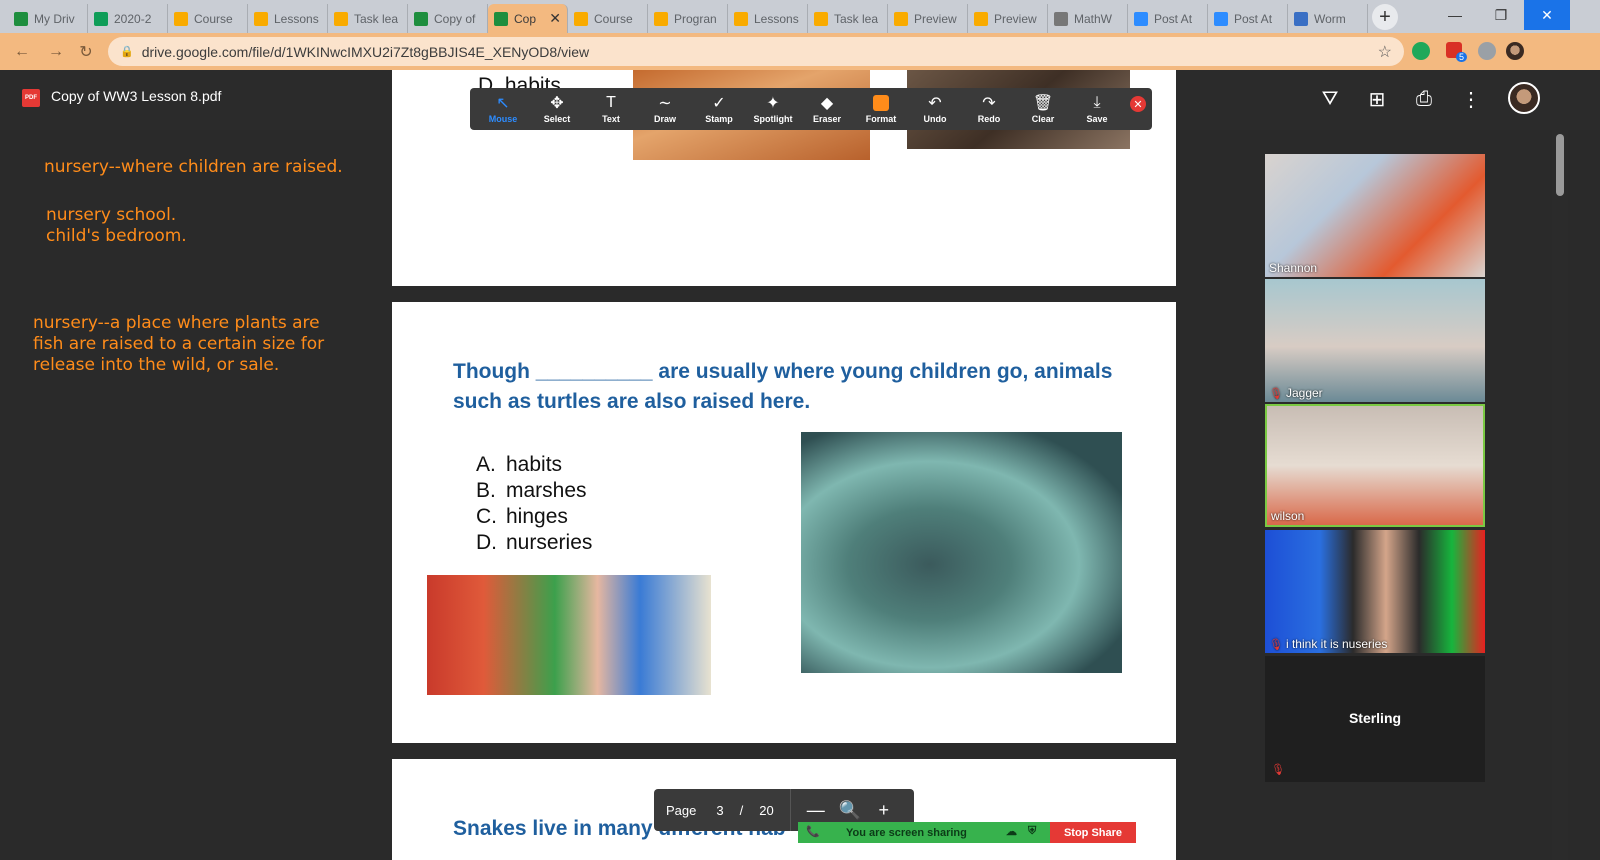  I want to click on annotation-tool-format: Format, so click(881, 109).